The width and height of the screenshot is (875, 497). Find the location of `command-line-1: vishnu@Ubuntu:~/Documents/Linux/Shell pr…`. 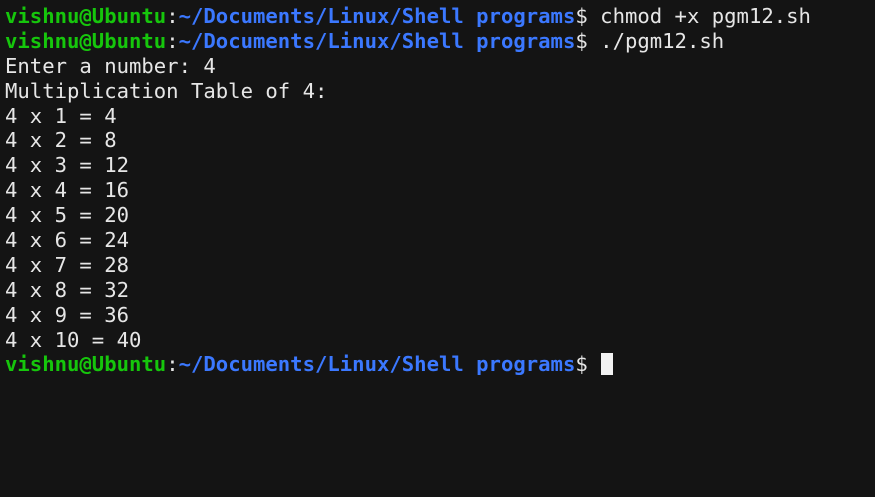

command-line-1: vishnu@Ubuntu:~/Documents/Linux/Shell pr… is located at coordinates (440, 16).